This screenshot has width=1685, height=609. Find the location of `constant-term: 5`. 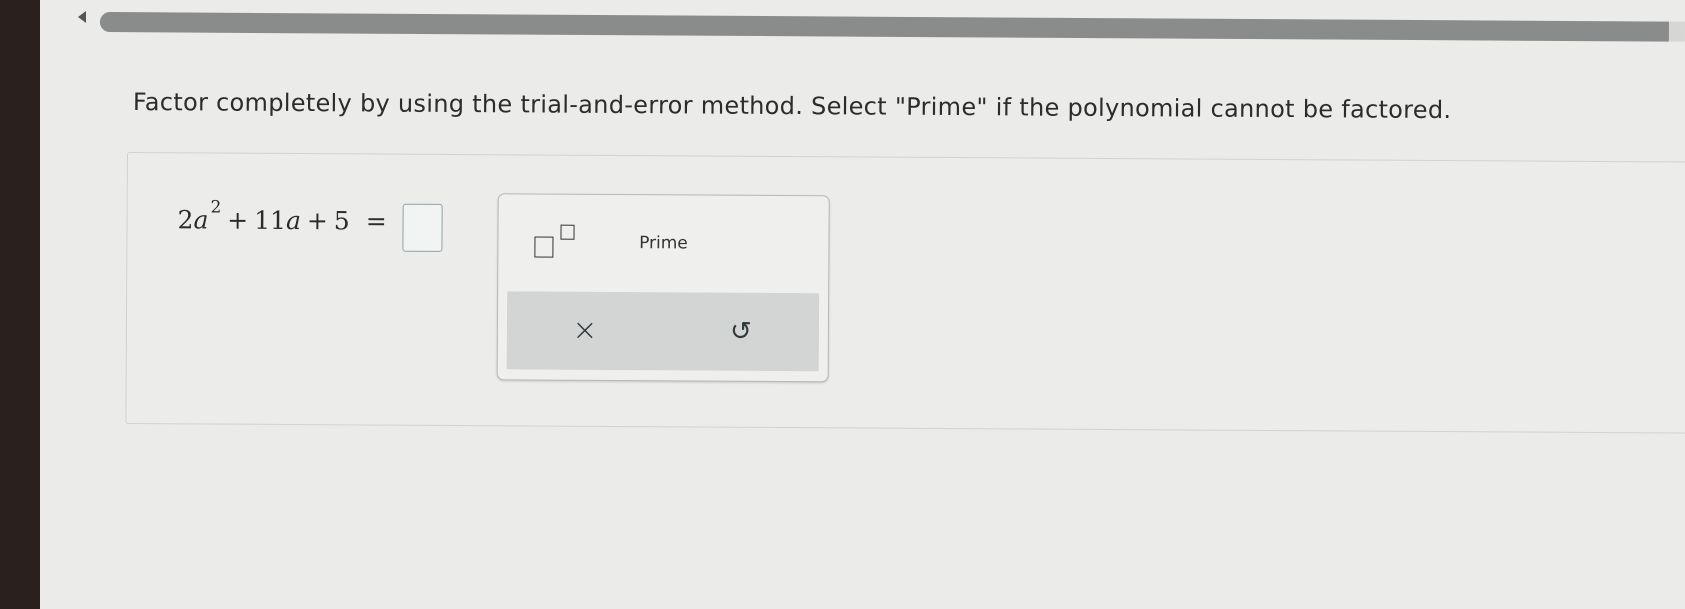

constant-term: 5 is located at coordinates (341, 221).